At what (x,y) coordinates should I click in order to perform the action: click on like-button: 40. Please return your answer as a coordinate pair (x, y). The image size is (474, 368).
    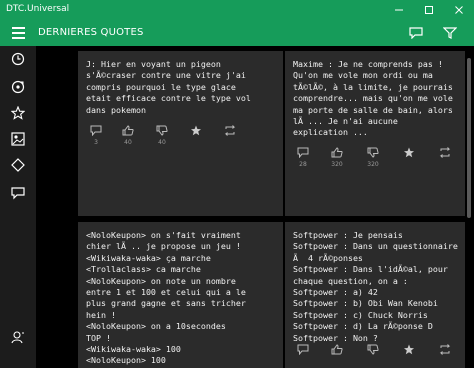
    Looking at the image, I should click on (128, 135).